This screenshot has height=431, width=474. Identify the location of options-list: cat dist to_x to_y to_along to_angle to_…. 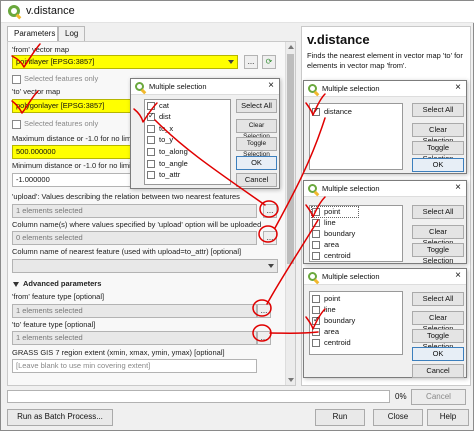
(187, 142).